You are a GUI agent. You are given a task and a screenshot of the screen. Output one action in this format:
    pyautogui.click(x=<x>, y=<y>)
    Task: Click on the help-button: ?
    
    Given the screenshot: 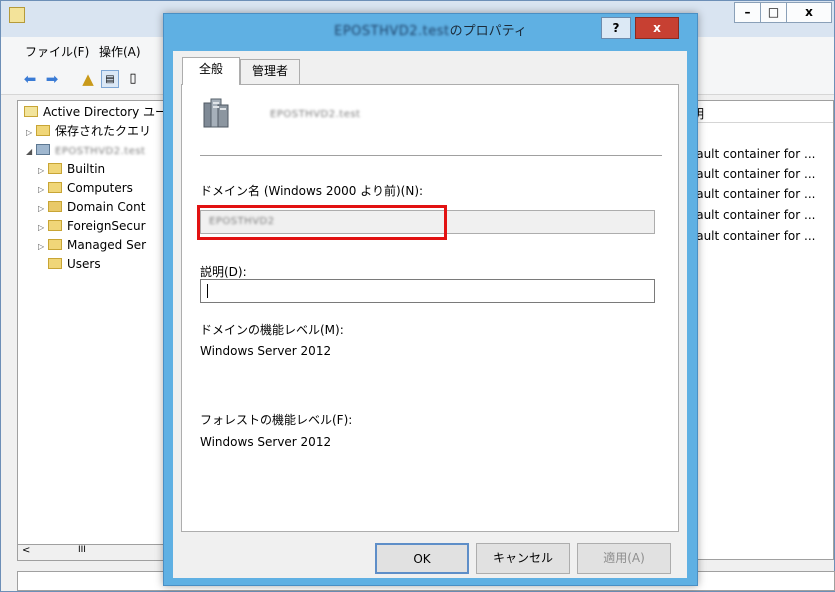 What is the action you would take?
    pyautogui.click(x=616, y=28)
    